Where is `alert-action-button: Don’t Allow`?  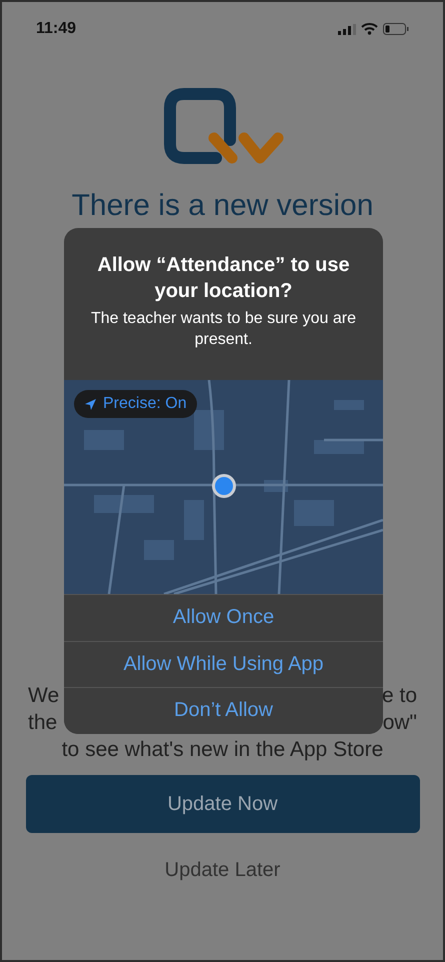 alert-action-button: Don’t Allow is located at coordinates (223, 710).